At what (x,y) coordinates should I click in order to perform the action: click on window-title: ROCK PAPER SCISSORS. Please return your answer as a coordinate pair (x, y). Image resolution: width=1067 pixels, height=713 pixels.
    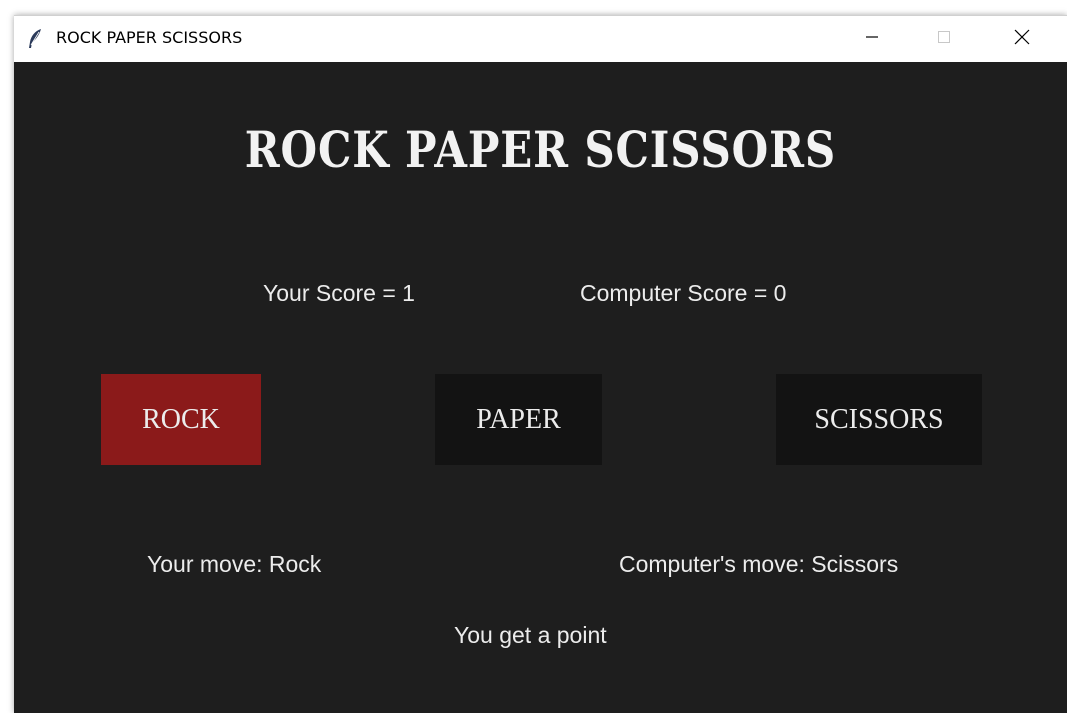
    Looking at the image, I should click on (149, 37).